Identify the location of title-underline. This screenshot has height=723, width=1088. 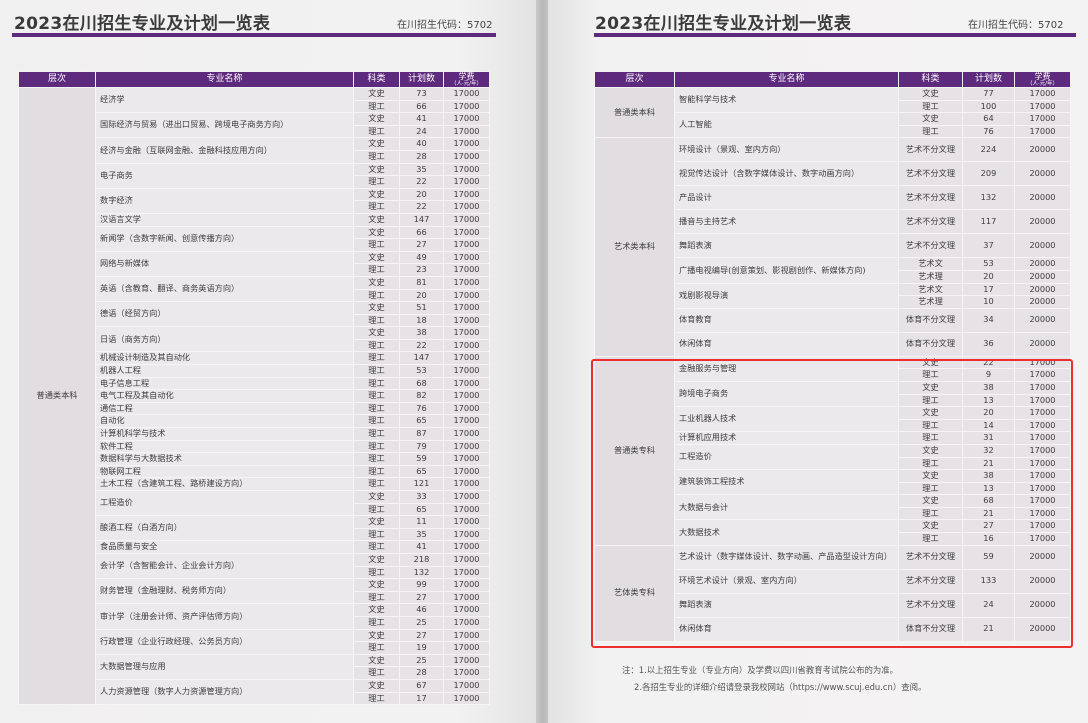
(254, 35).